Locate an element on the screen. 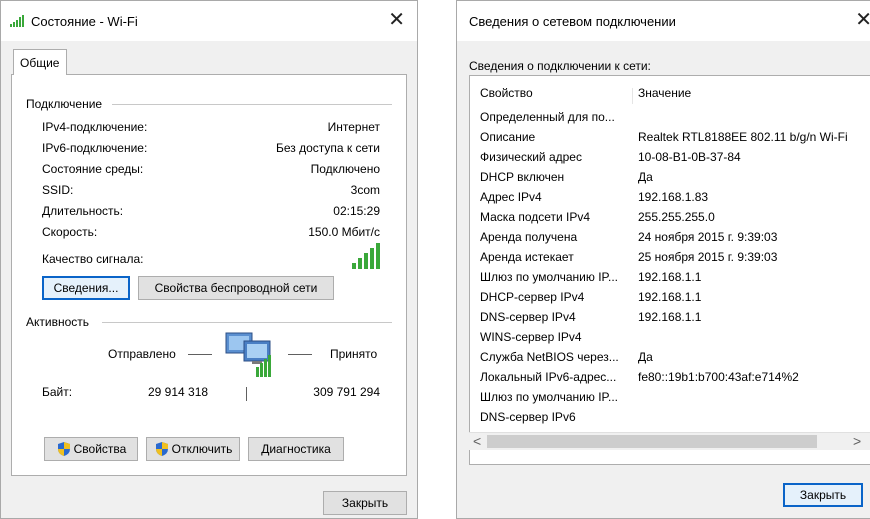 Image resolution: width=870 pixels, height=519 pixels. property-value: 10-08-B1-0B-37-84 is located at coordinates (689, 157).